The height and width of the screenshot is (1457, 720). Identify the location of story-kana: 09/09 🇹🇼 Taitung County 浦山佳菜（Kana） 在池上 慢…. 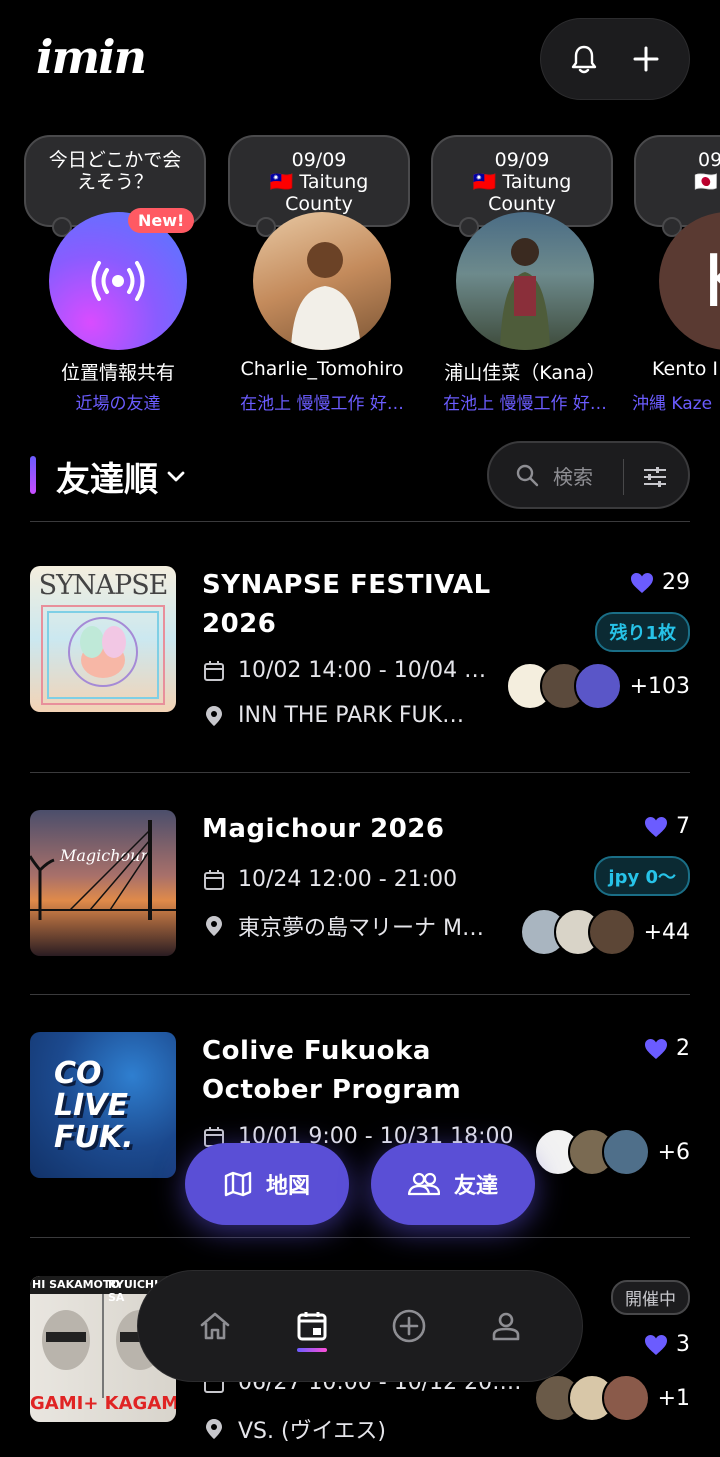
(510, 275).